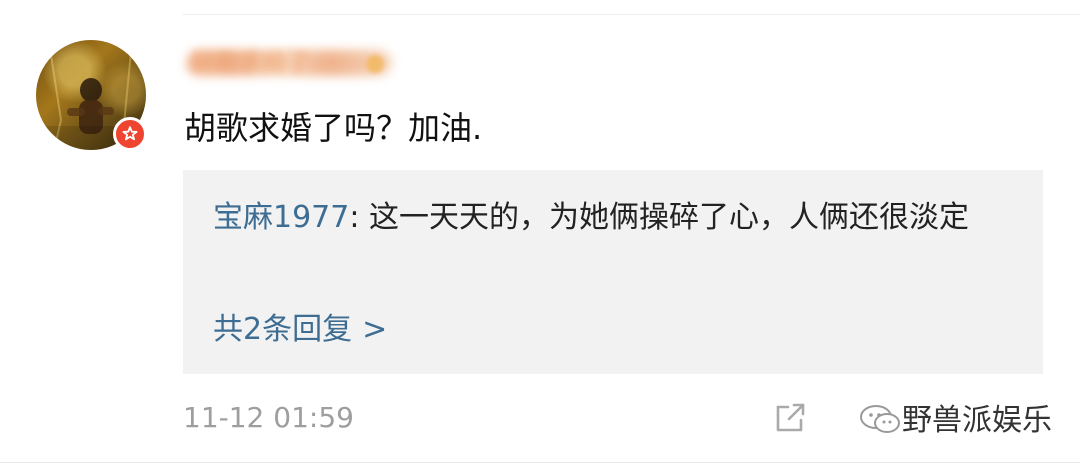 The image size is (1080, 468). What do you see at coordinates (333, 128) in the screenshot?
I see `comment-text: 胡歌求婚了吗？加油.` at bounding box center [333, 128].